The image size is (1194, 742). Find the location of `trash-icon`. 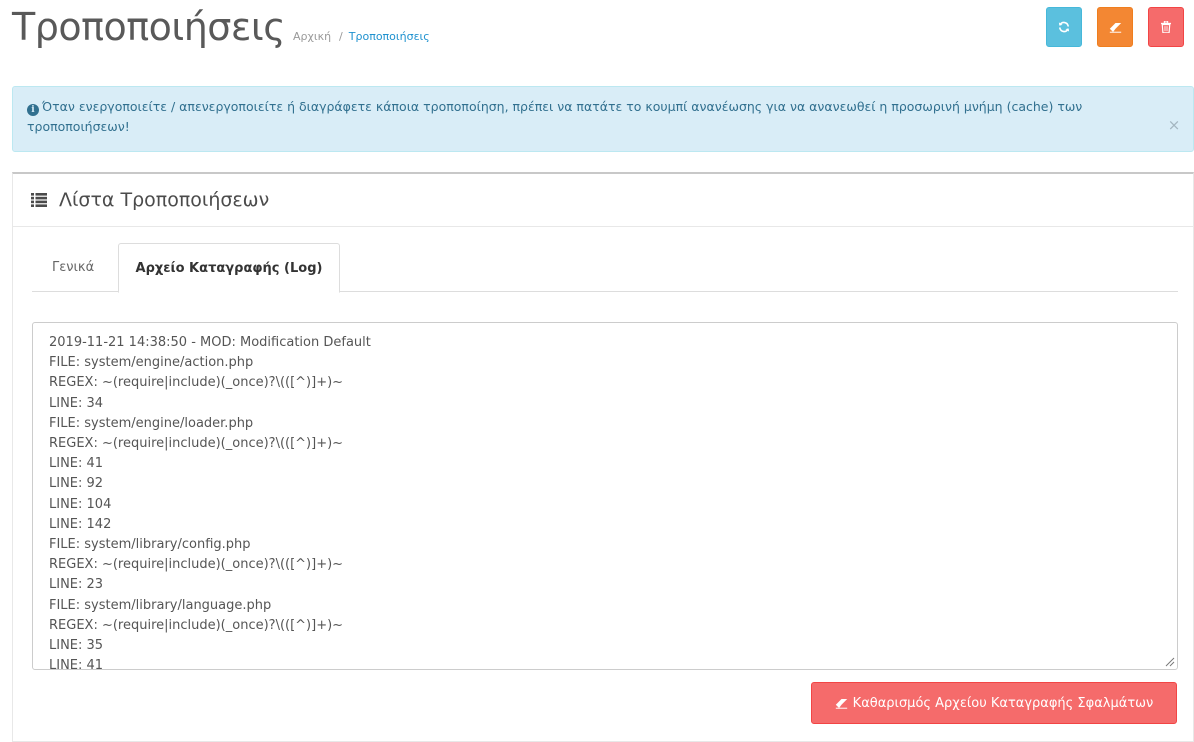

trash-icon is located at coordinates (1166, 27).